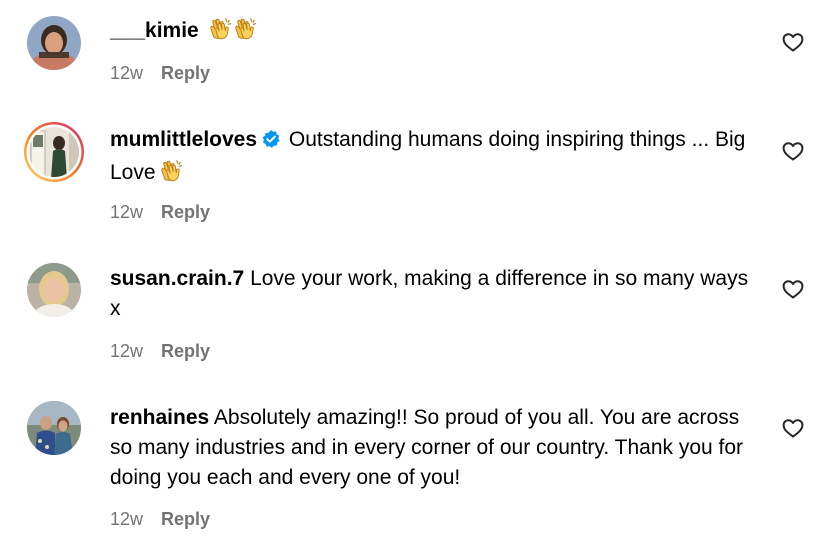 The height and width of the screenshot is (535, 823). I want to click on reply-button: Reply, so click(185, 519).